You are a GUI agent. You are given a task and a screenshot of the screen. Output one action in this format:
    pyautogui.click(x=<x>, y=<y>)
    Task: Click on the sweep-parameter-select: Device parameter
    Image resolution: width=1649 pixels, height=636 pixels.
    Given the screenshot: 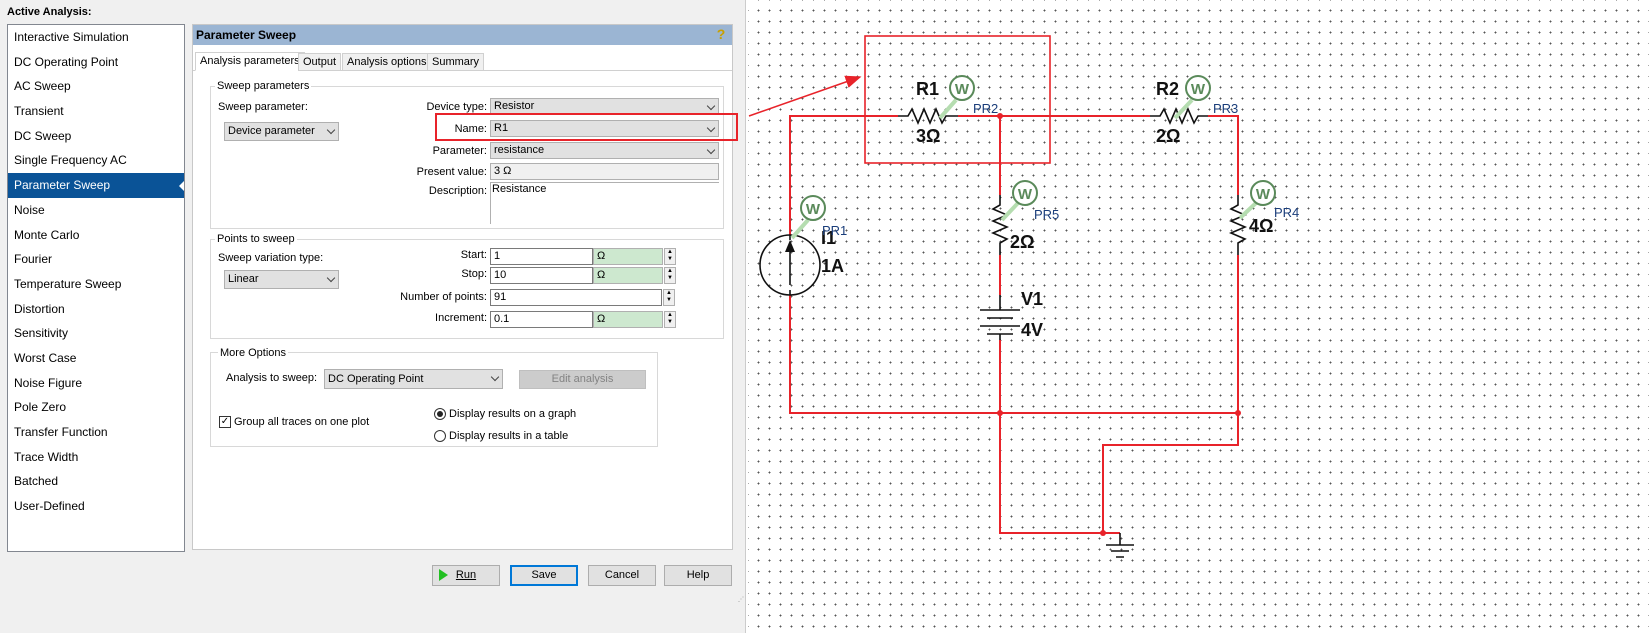 What is the action you would take?
    pyautogui.click(x=281, y=131)
    